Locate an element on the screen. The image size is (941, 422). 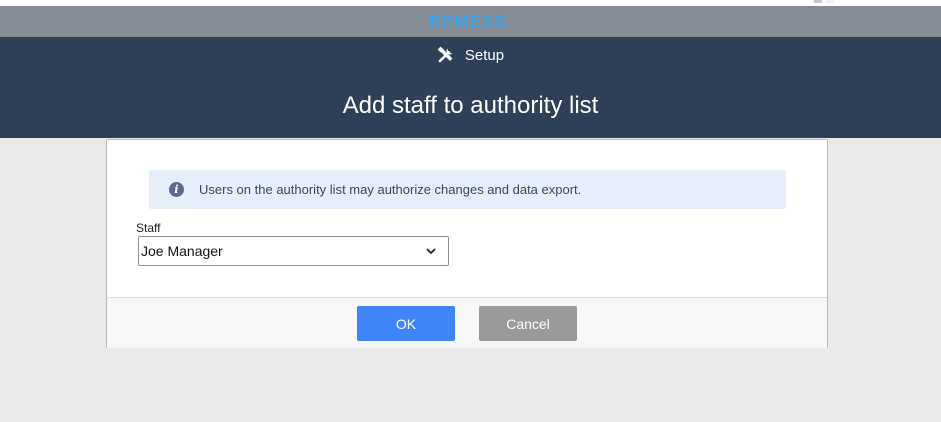
page-title: Add staff to authority list is located at coordinates (470, 105).